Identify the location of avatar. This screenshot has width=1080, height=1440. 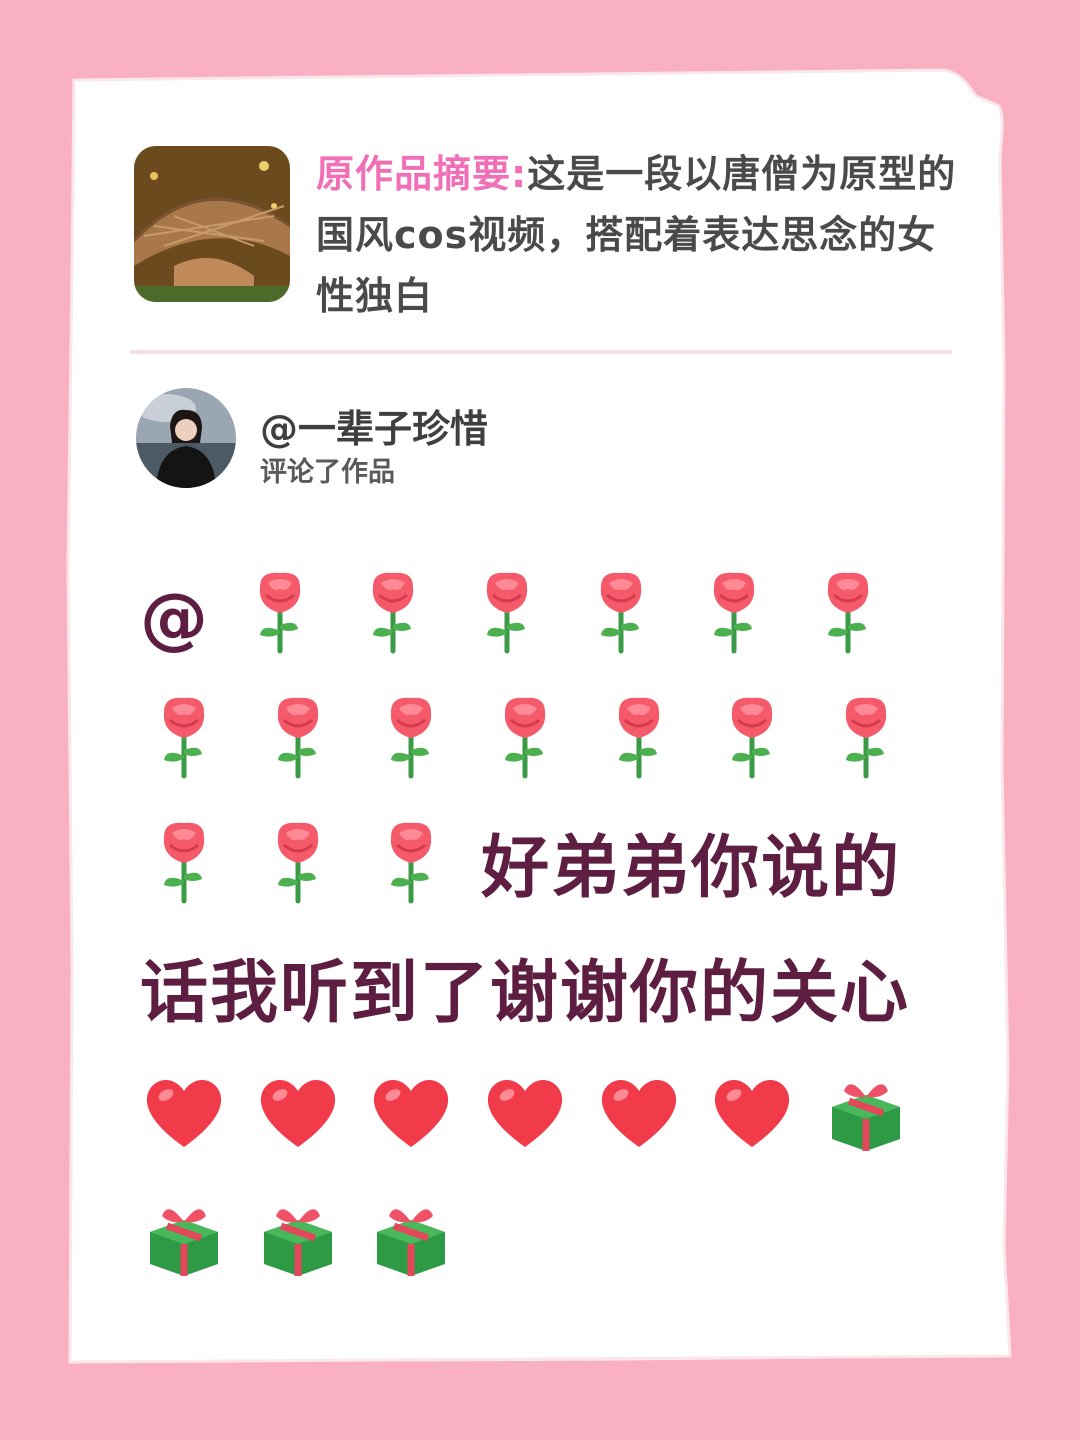
(186, 438).